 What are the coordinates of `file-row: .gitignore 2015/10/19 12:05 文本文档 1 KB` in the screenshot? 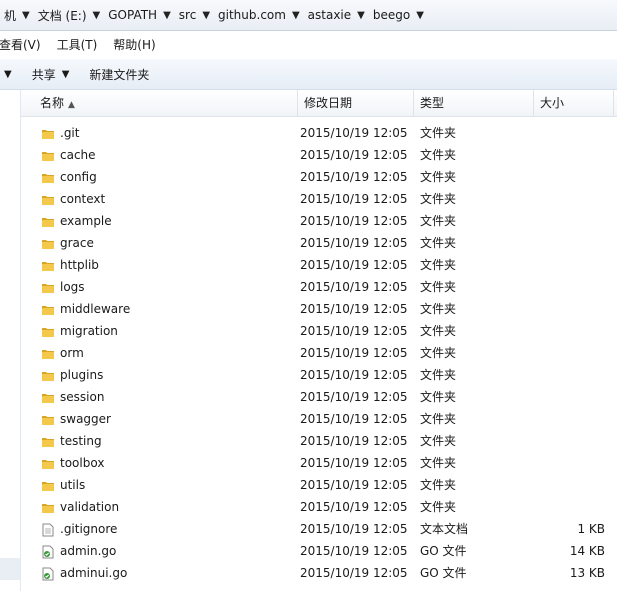 It's located at (319, 529).